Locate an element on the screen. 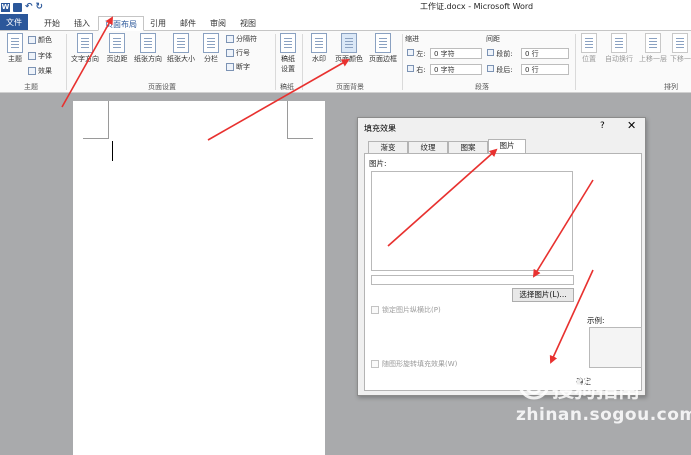 The height and width of the screenshot is (455, 691). watermark-brand: 搜狗指南 is located at coordinates (596, 390).